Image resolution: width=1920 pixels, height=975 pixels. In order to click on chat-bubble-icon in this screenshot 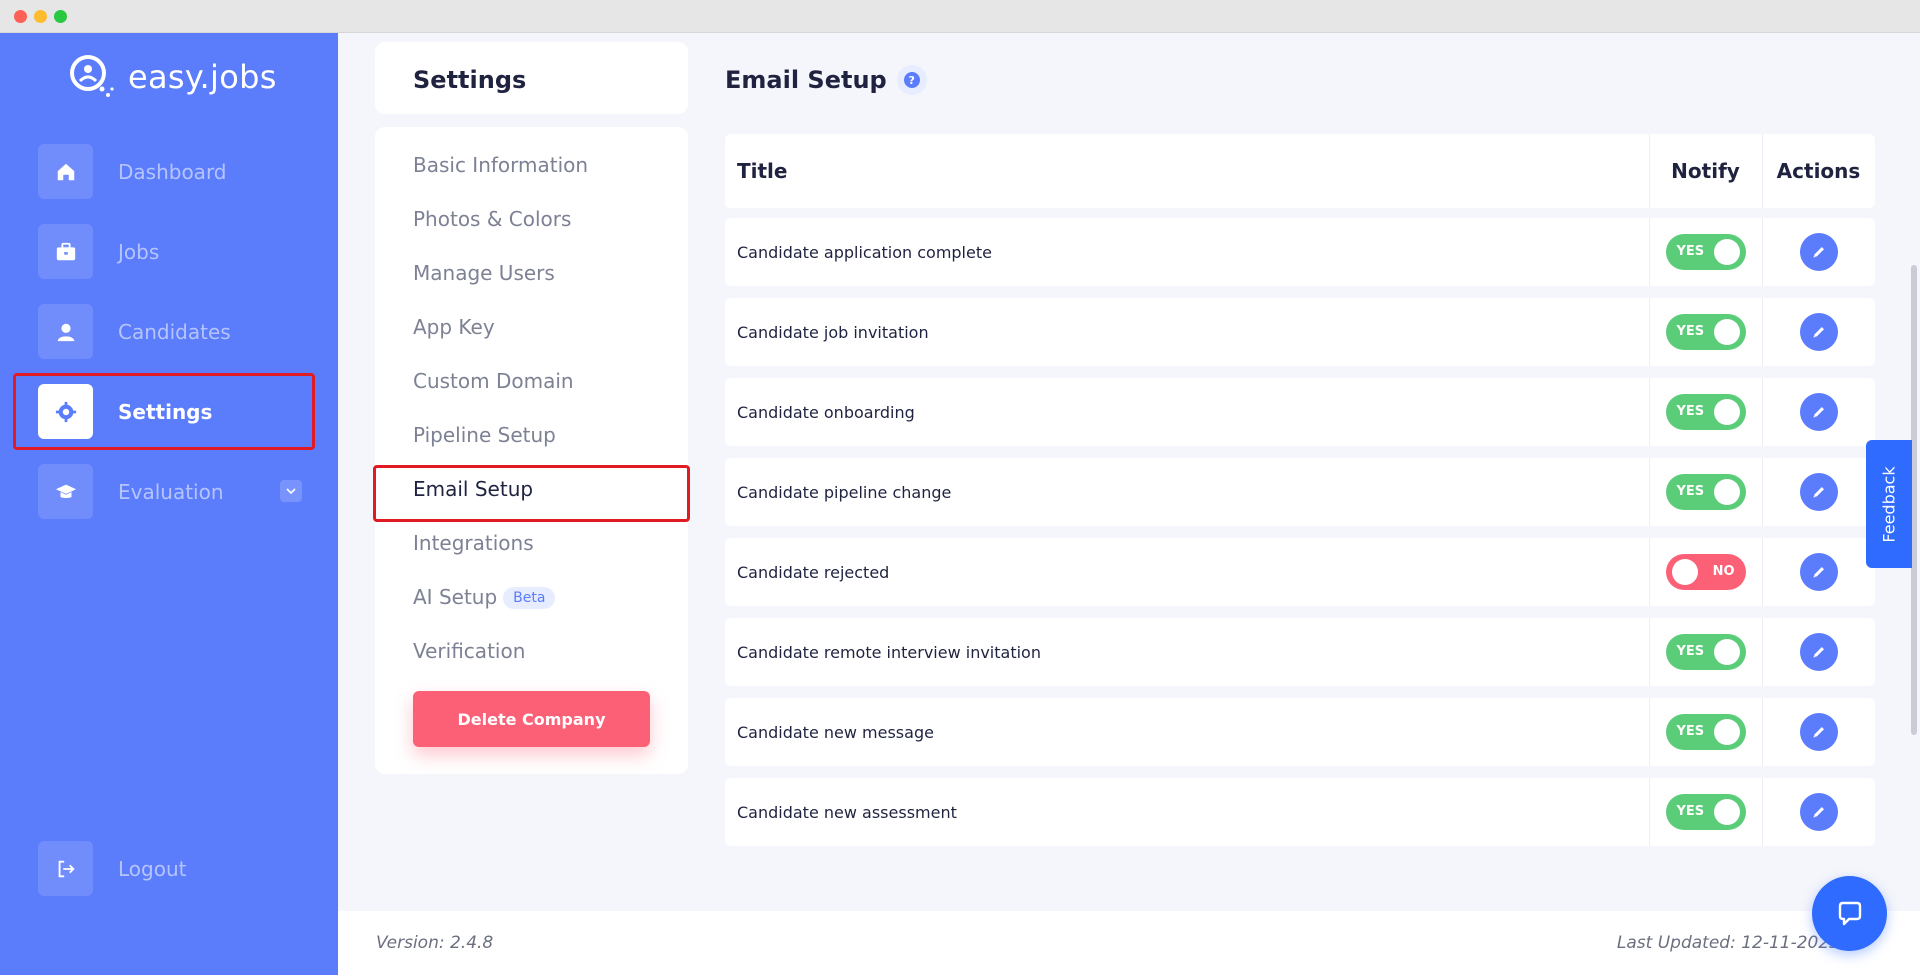, I will do `click(1849, 913)`.